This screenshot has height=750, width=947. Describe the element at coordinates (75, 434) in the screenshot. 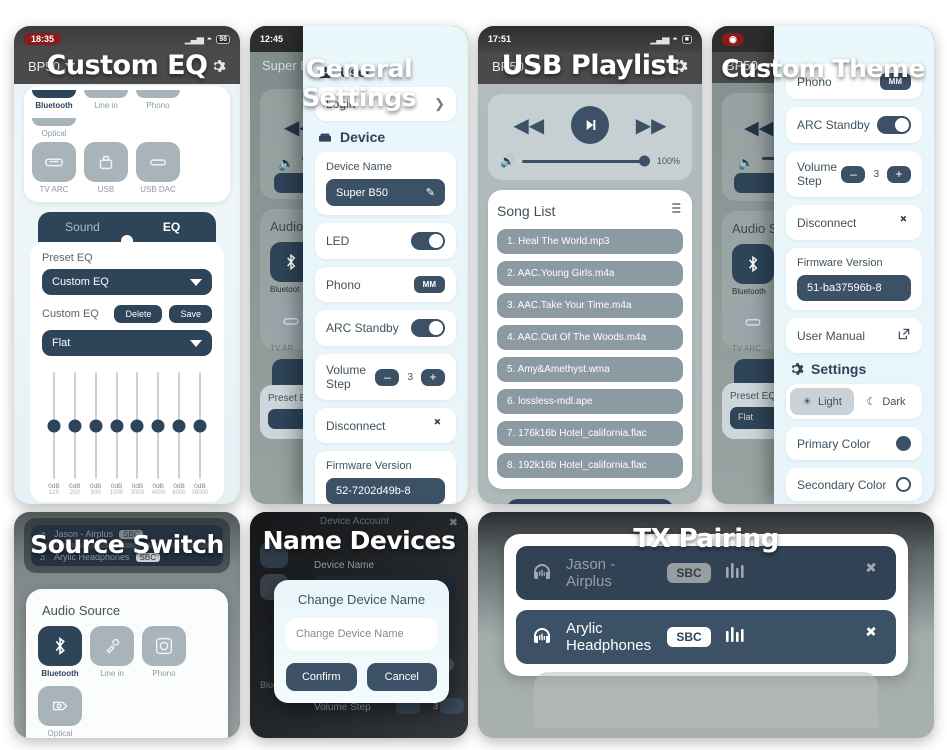

I see `eq-band-250: 0dB 250` at that location.